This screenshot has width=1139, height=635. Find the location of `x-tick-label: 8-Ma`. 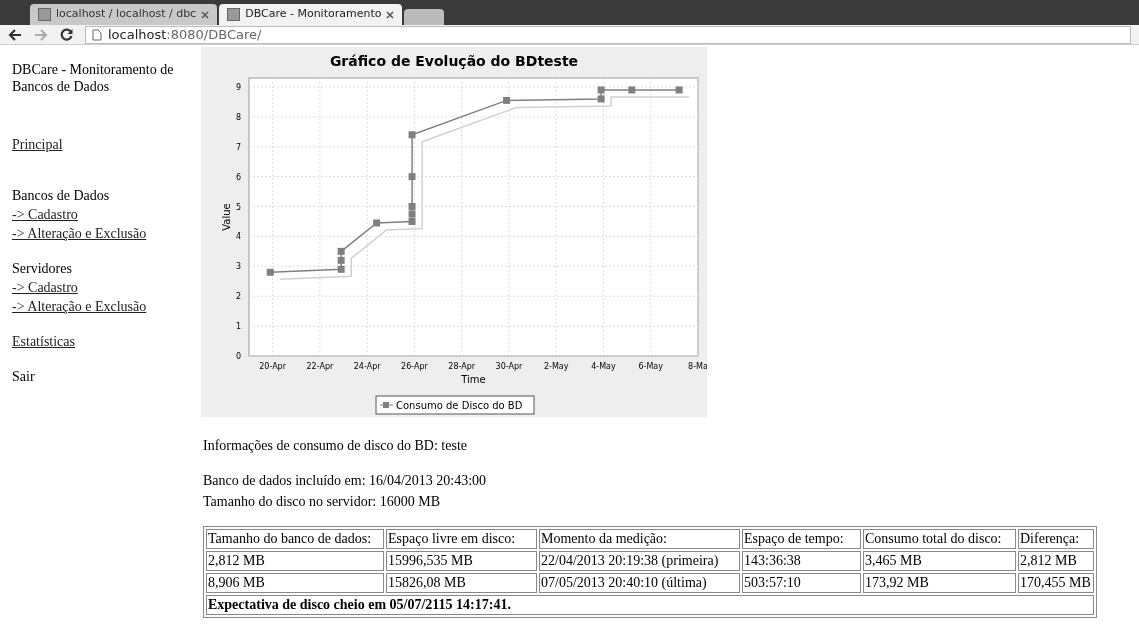

x-tick-label: 8-Ma is located at coordinates (697, 366).